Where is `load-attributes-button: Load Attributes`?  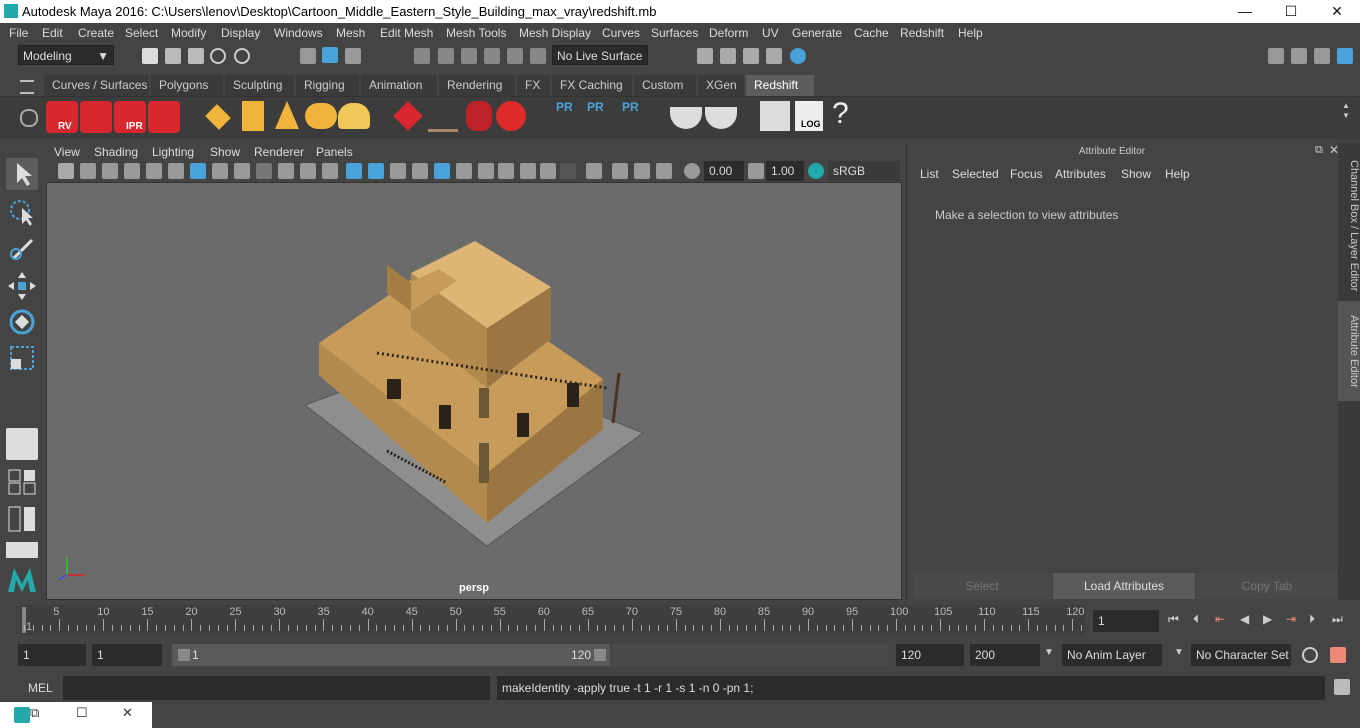
load-attributes-button: Load Attributes is located at coordinates (1124, 586).